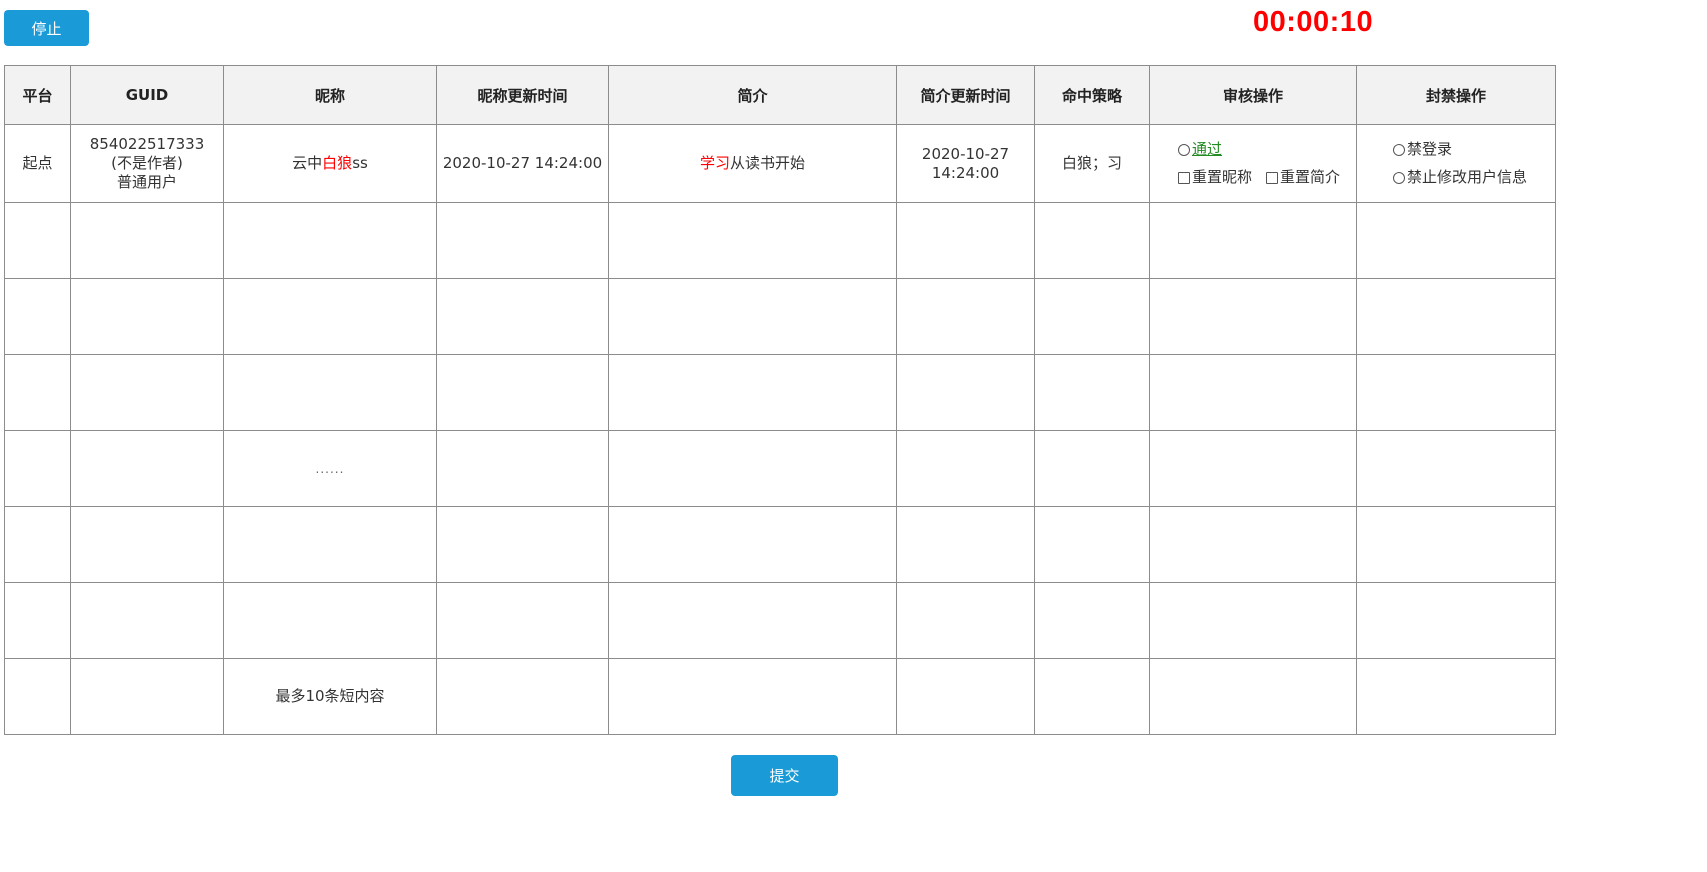  Describe the element at coordinates (1467, 177) in the screenshot. I see `ban-modify-label: 禁止修改用户信息` at that location.